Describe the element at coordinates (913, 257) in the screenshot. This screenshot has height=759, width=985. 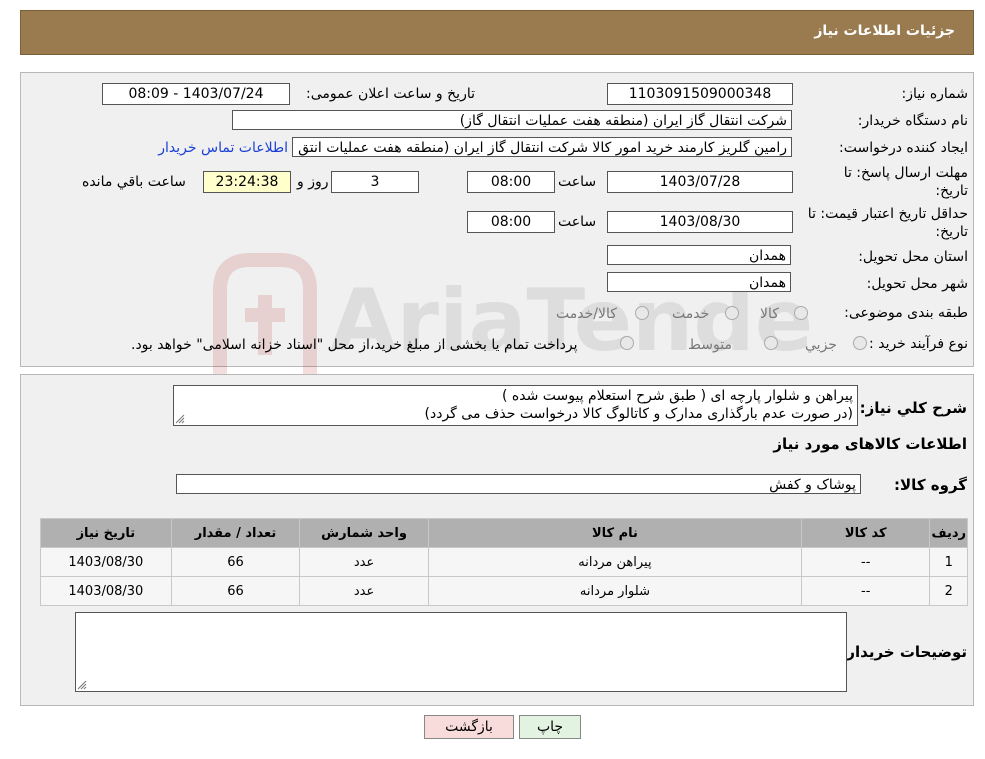
I see `province-label: استان محل تحویل:` at that location.